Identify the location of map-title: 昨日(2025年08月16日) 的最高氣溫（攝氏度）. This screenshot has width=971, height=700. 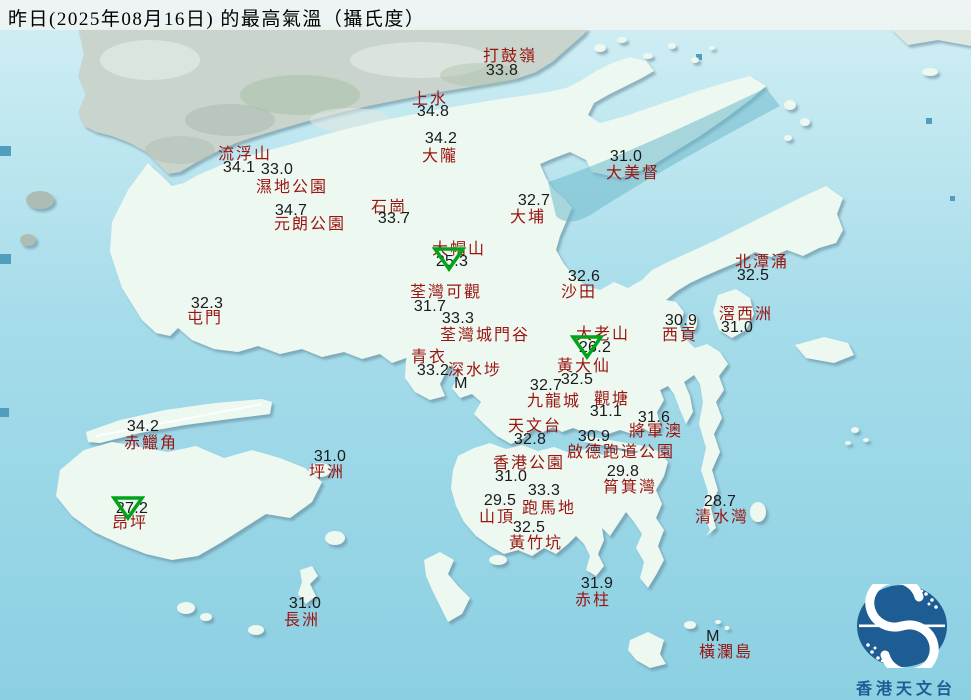
(217, 19).